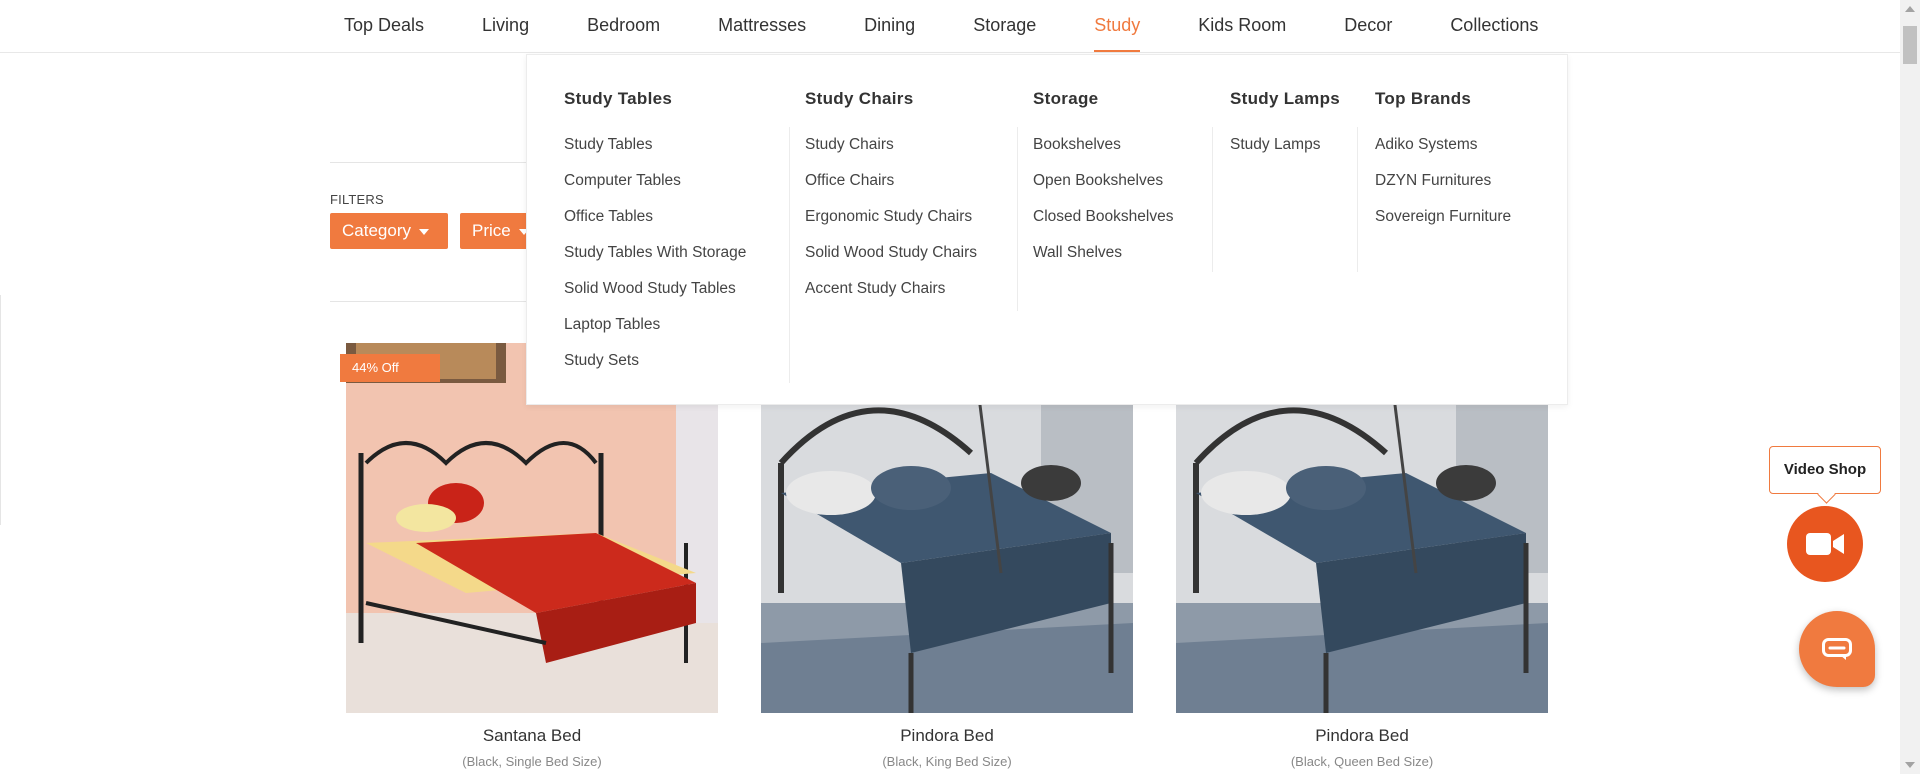 The width and height of the screenshot is (1920, 774). Describe the element at coordinates (532, 556) in the screenshot. I see `product-card: Santana Bed (Black, Single Bed Size)` at that location.